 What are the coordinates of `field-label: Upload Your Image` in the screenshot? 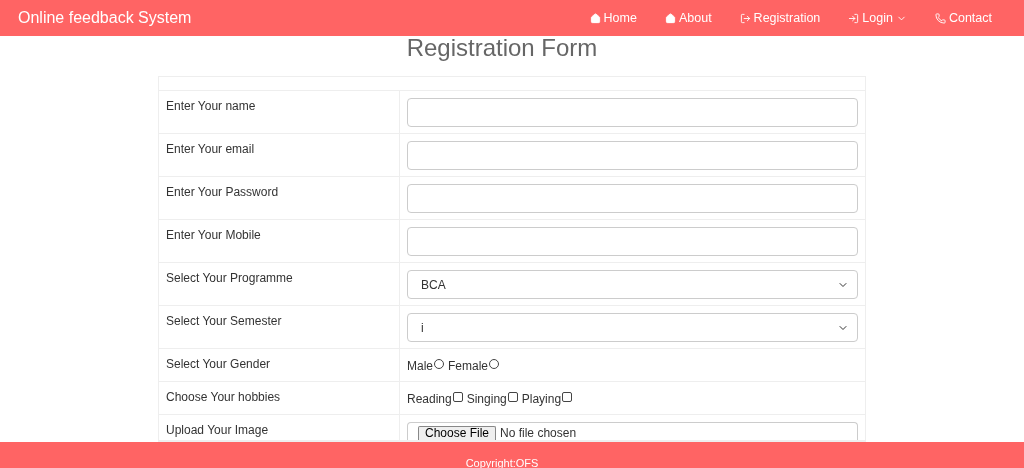 It's located at (279, 427).